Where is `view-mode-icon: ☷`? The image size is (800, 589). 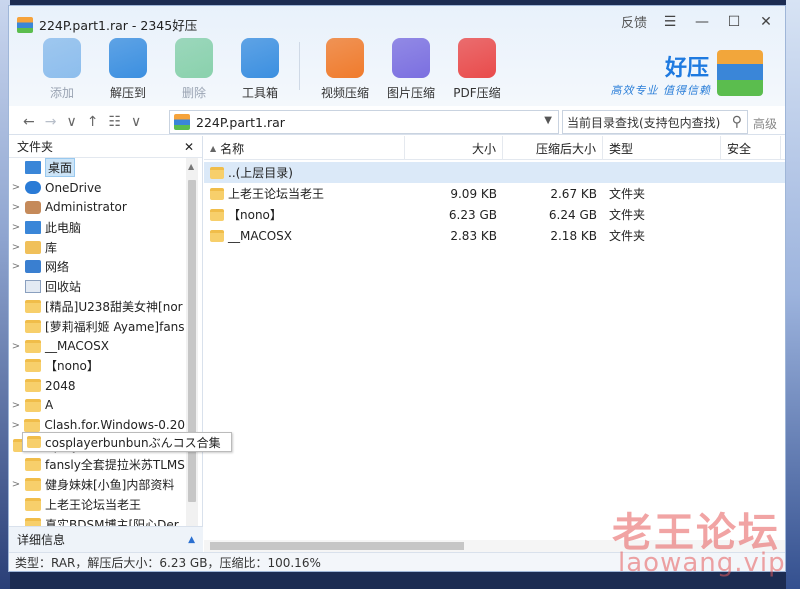
view-mode-icon: ☷ is located at coordinates (114, 122).